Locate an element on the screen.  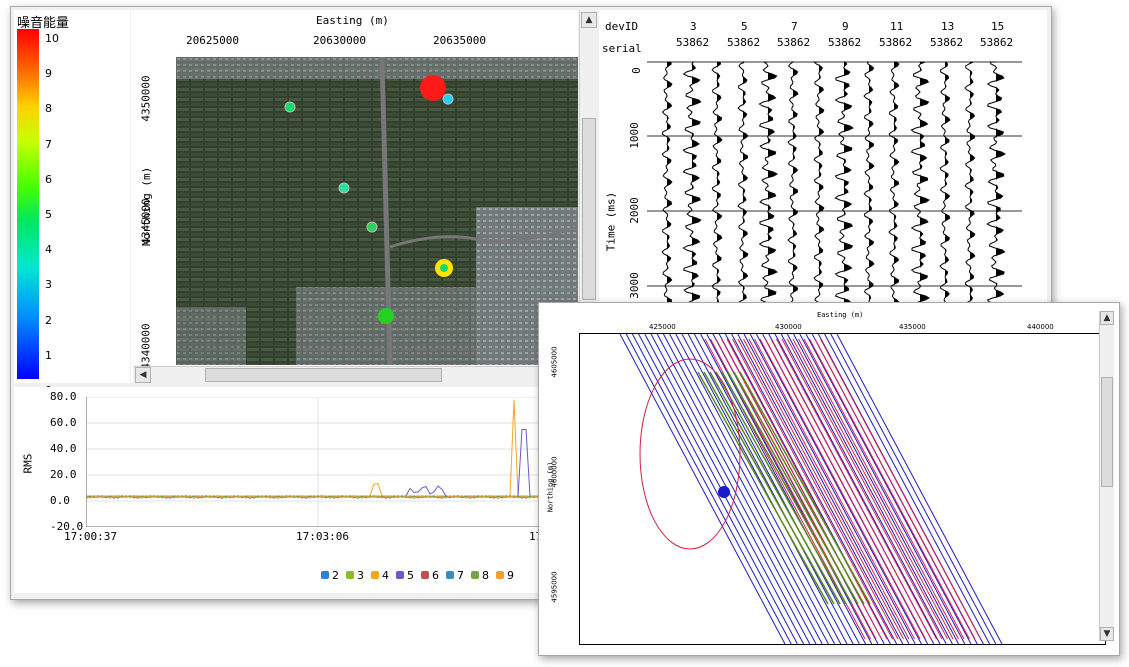
survey-ytick: 4600000 is located at coordinates (554, 472).